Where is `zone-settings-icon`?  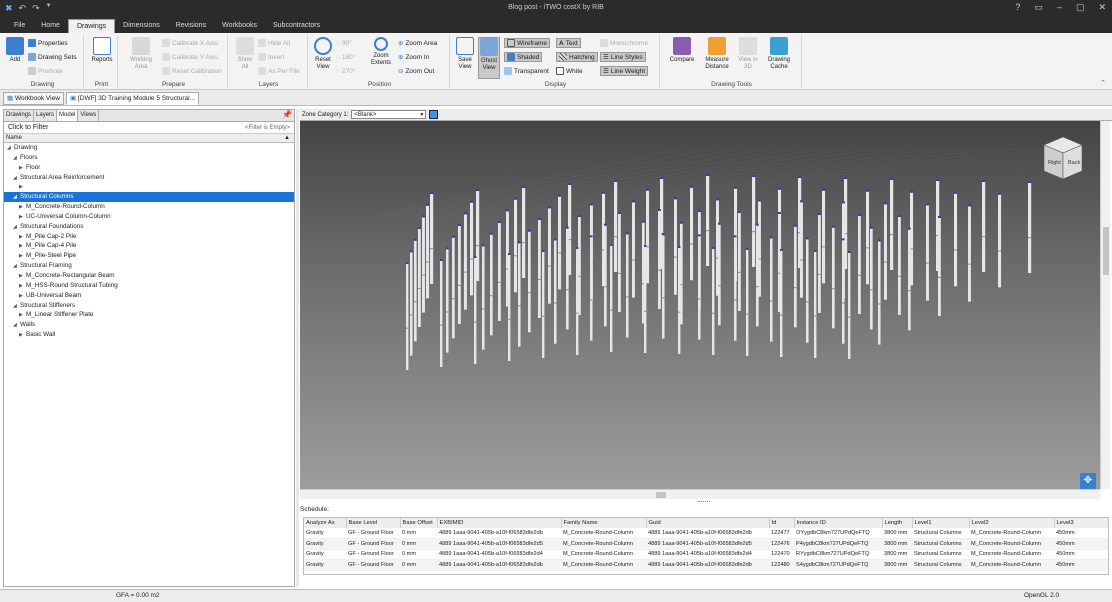
zone-settings-icon is located at coordinates (434, 114).